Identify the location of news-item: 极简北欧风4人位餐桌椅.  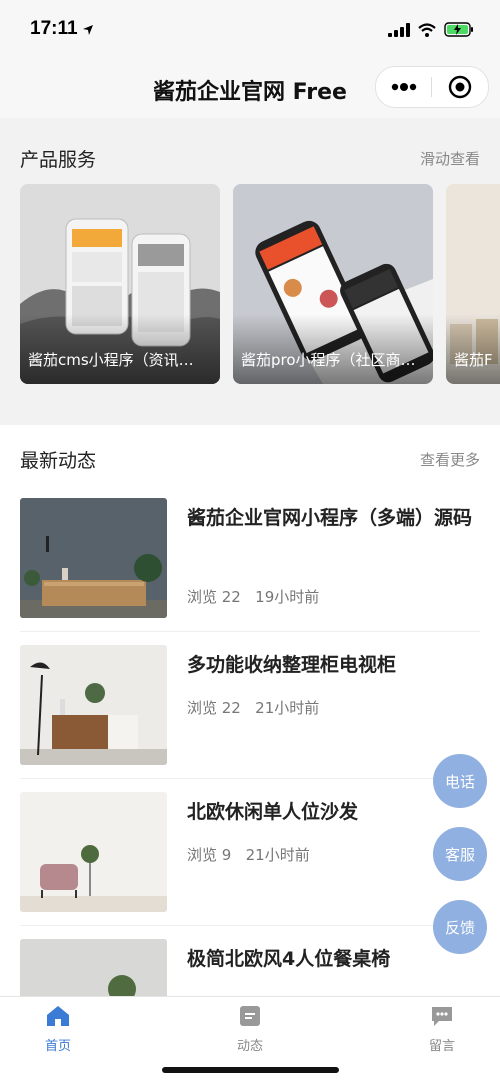
(250, 967).